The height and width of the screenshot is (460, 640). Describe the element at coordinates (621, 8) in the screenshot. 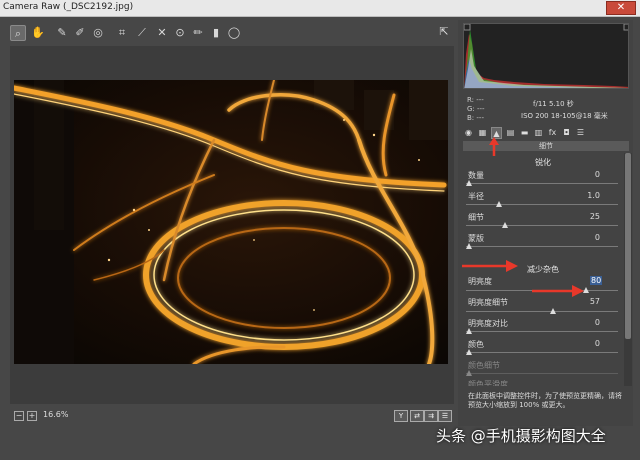

I see `close-icon: ✕` at that location.